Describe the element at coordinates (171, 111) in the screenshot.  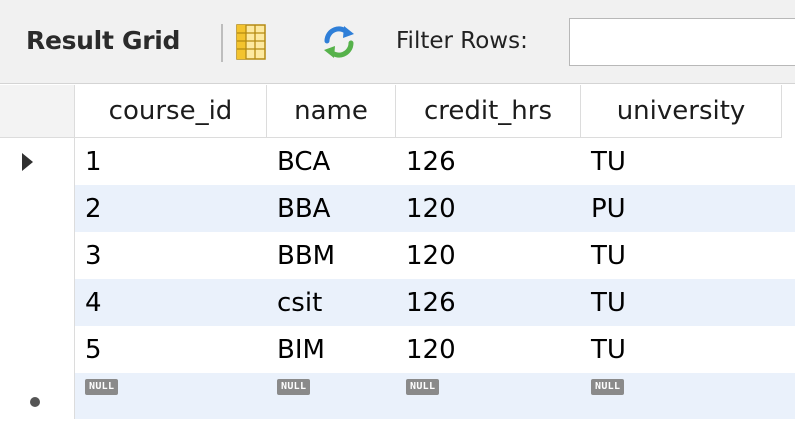
I see `column-header-course-id: course_id` at that location.